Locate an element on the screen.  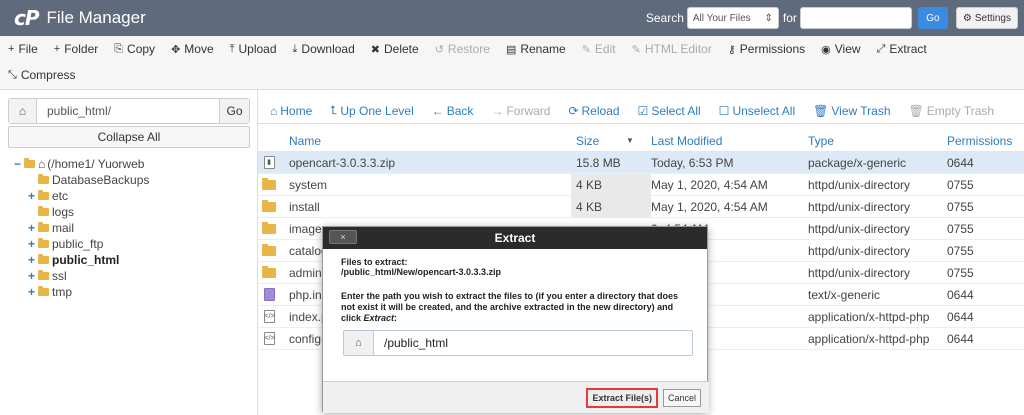
toolbar-restore-button: ↺ Restore is located at coordinates (462, 49).